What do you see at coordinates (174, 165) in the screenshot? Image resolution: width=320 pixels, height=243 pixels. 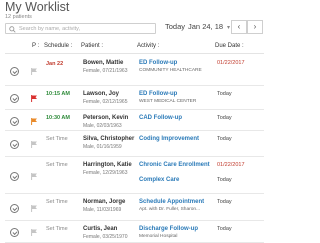 I see `activity-link: Chronic Care Enrollment` at bounding box center [174, 165].